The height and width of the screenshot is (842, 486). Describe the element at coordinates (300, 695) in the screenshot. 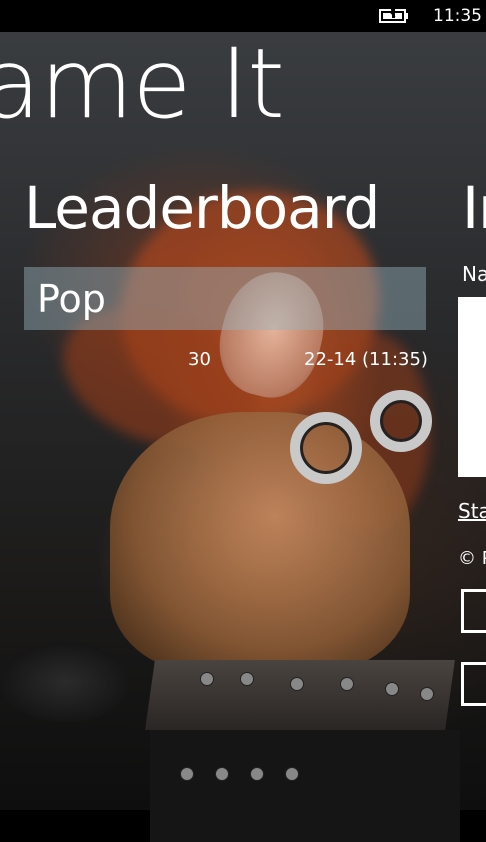

I see `dj-mixer` at that location.